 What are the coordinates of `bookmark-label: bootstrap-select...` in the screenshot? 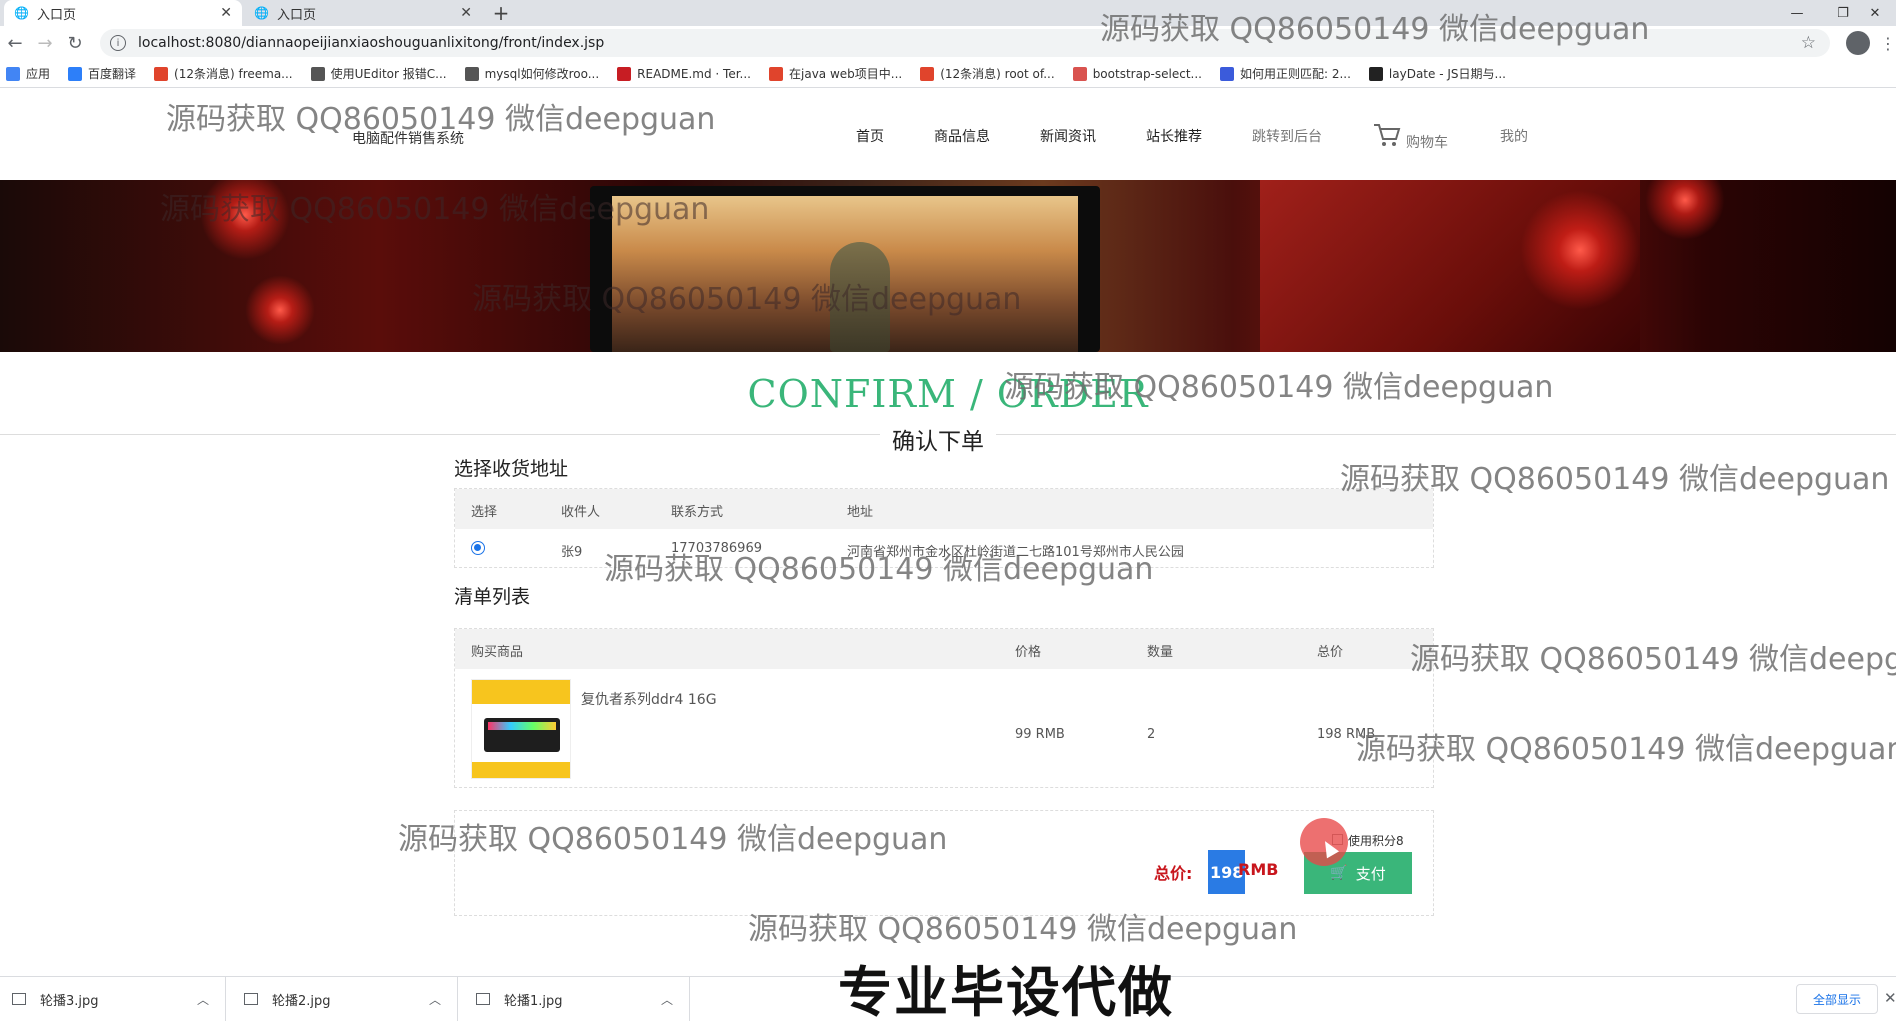 It's located at (1147, 73).